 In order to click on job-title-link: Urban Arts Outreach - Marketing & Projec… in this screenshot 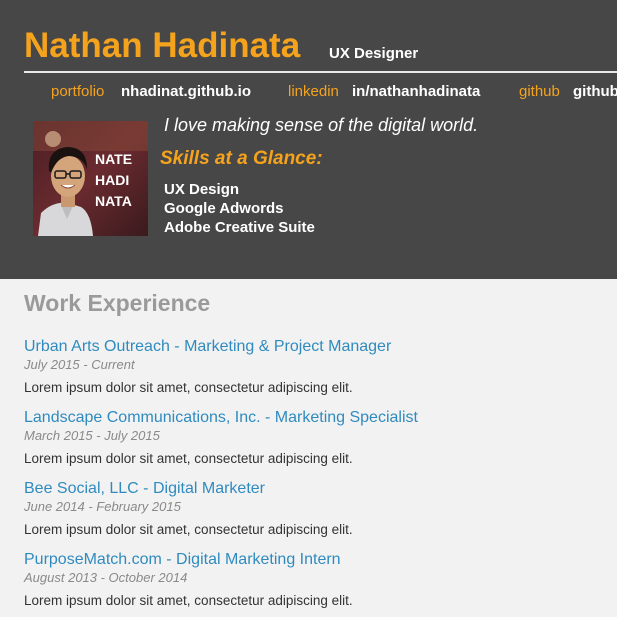, I will do `click(207, 347)`.